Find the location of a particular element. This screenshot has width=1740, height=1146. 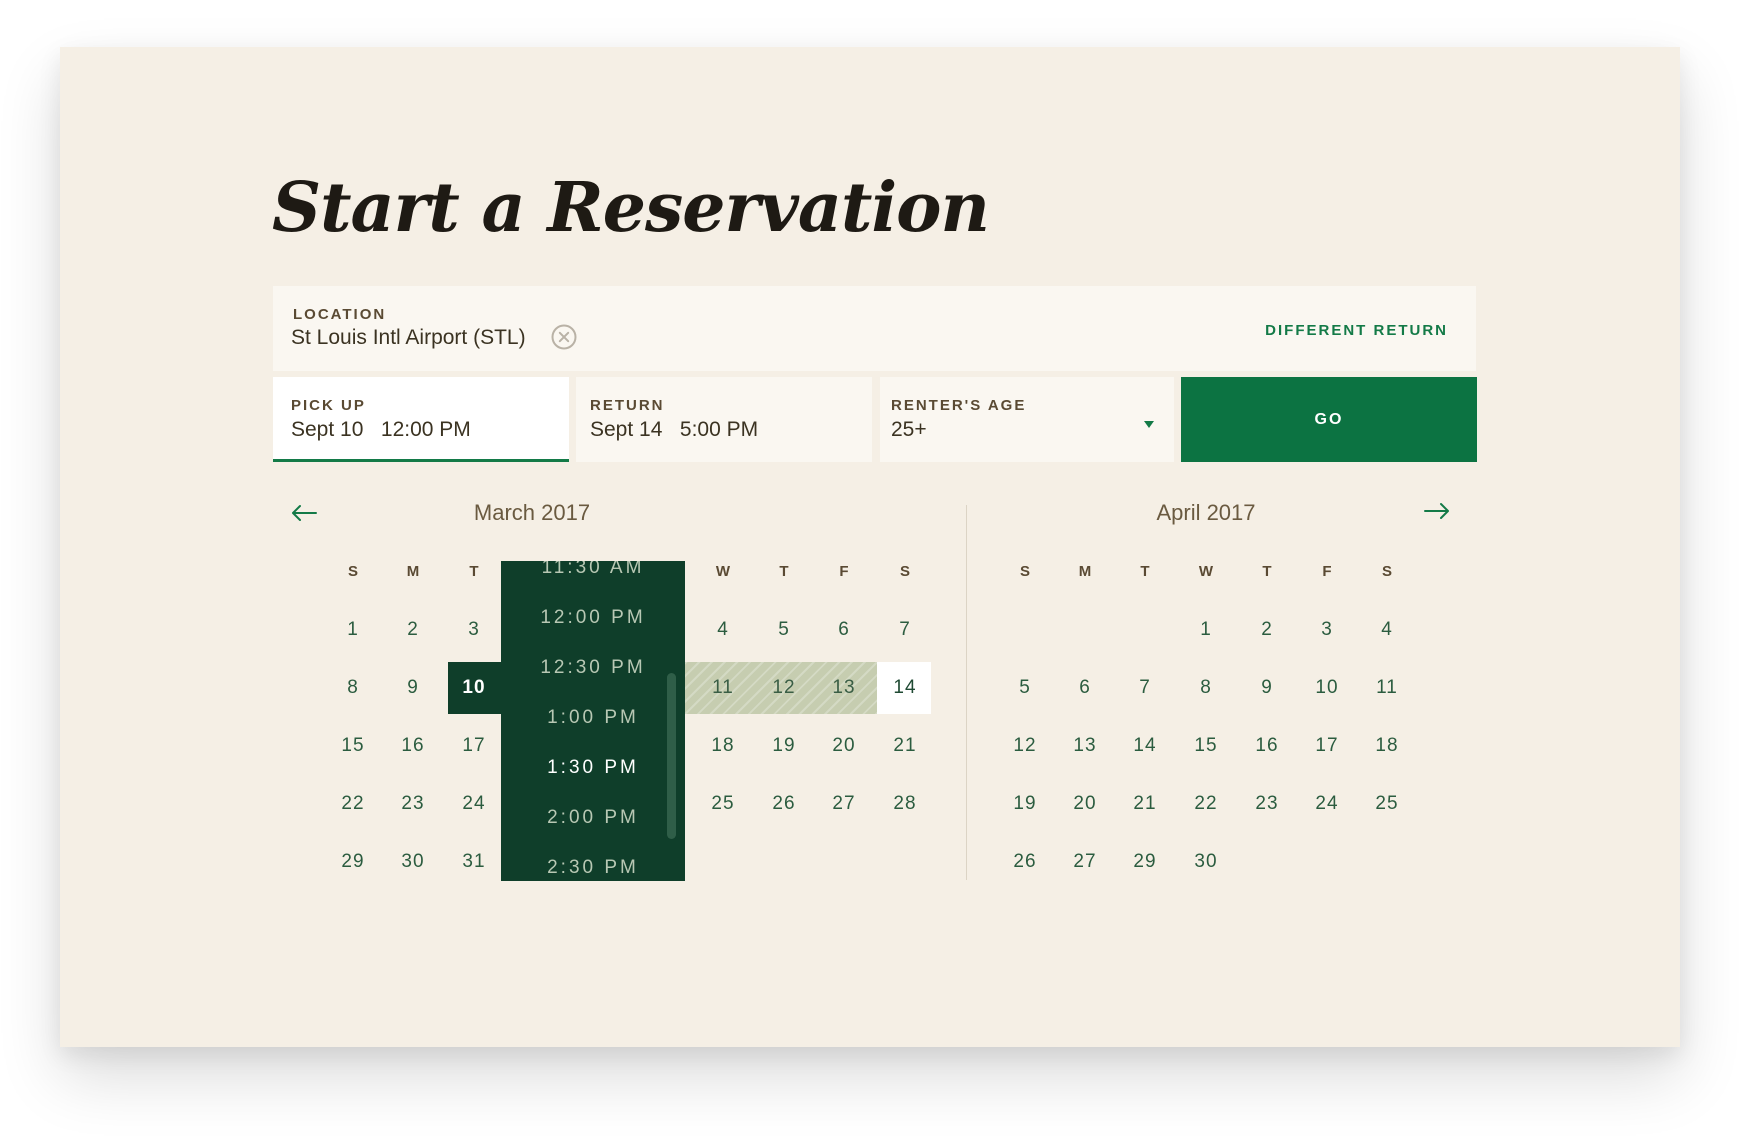

time-option: 2:30 PM is located at coordinates (593, 867).